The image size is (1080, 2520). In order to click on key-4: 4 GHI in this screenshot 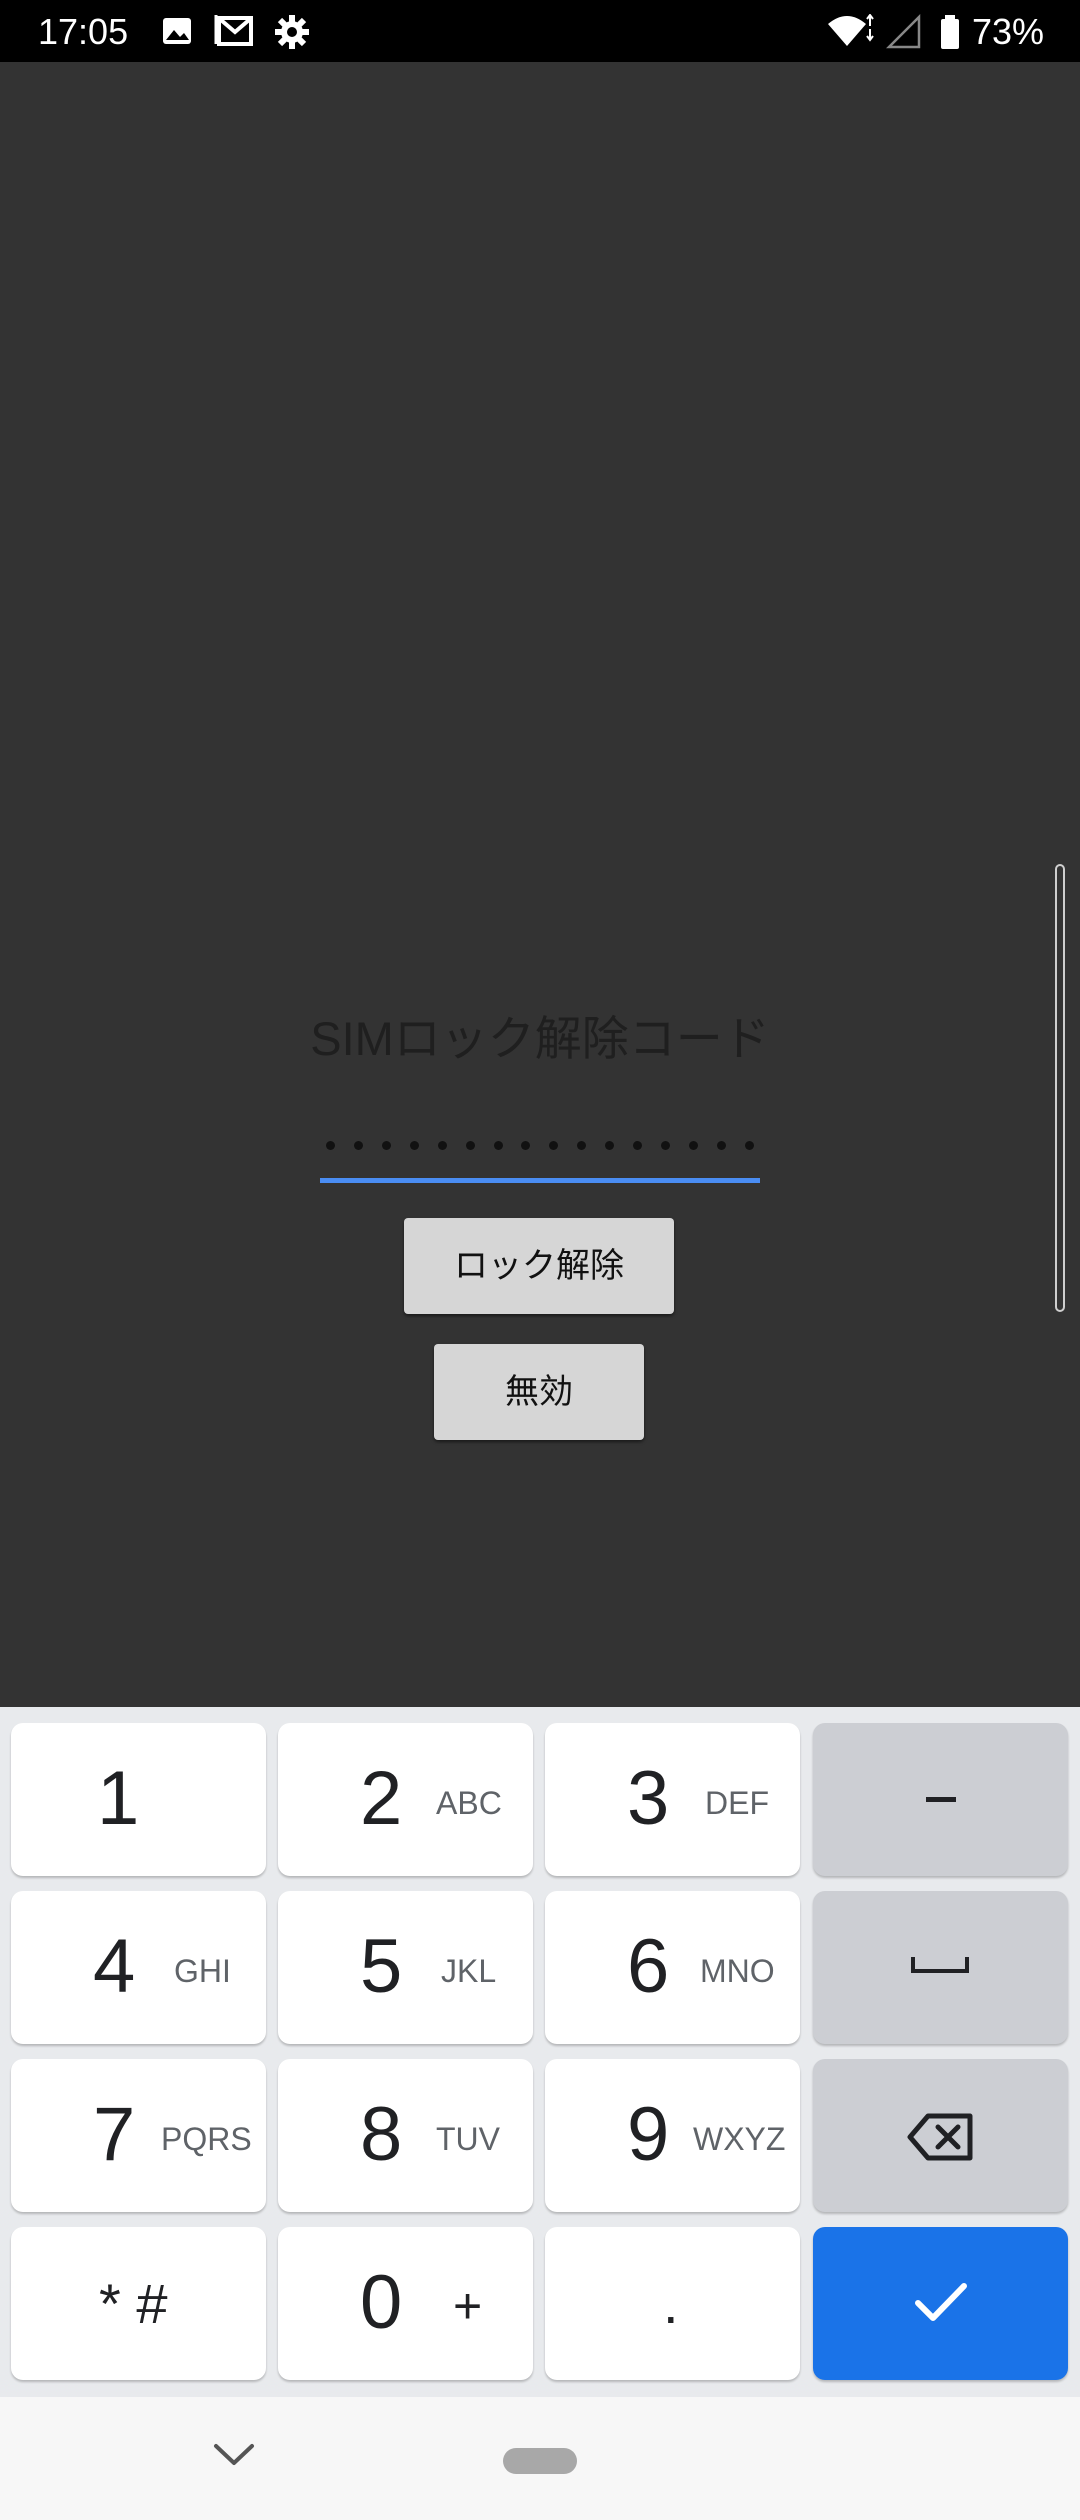, I will do `click(138, 1967)`.